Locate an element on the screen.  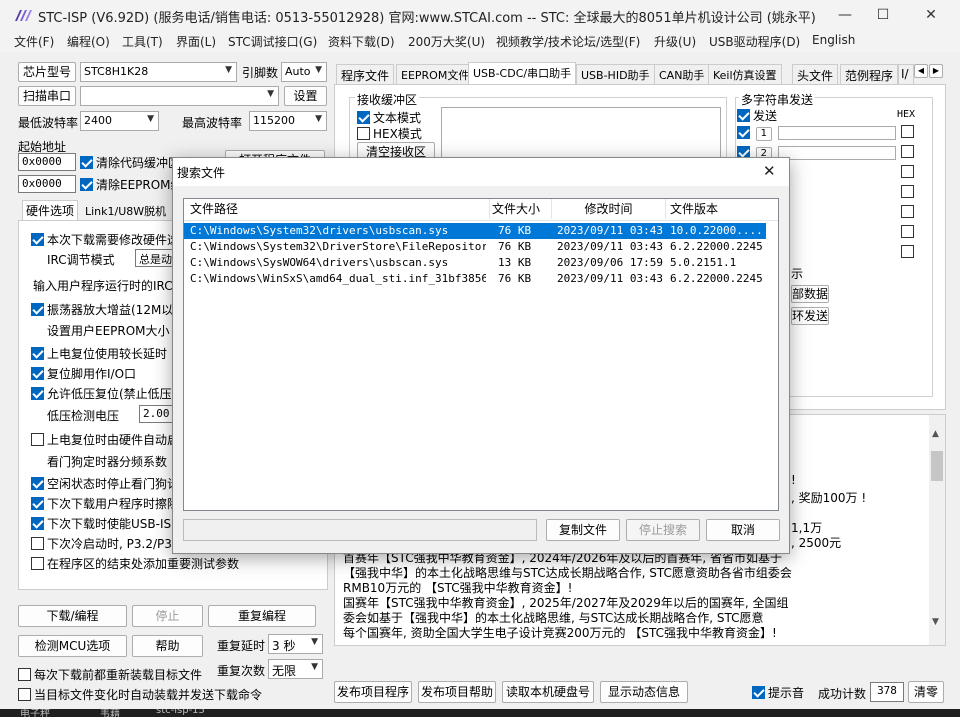
tab-header-file: 头文件 is located at coordinates (815, 74).